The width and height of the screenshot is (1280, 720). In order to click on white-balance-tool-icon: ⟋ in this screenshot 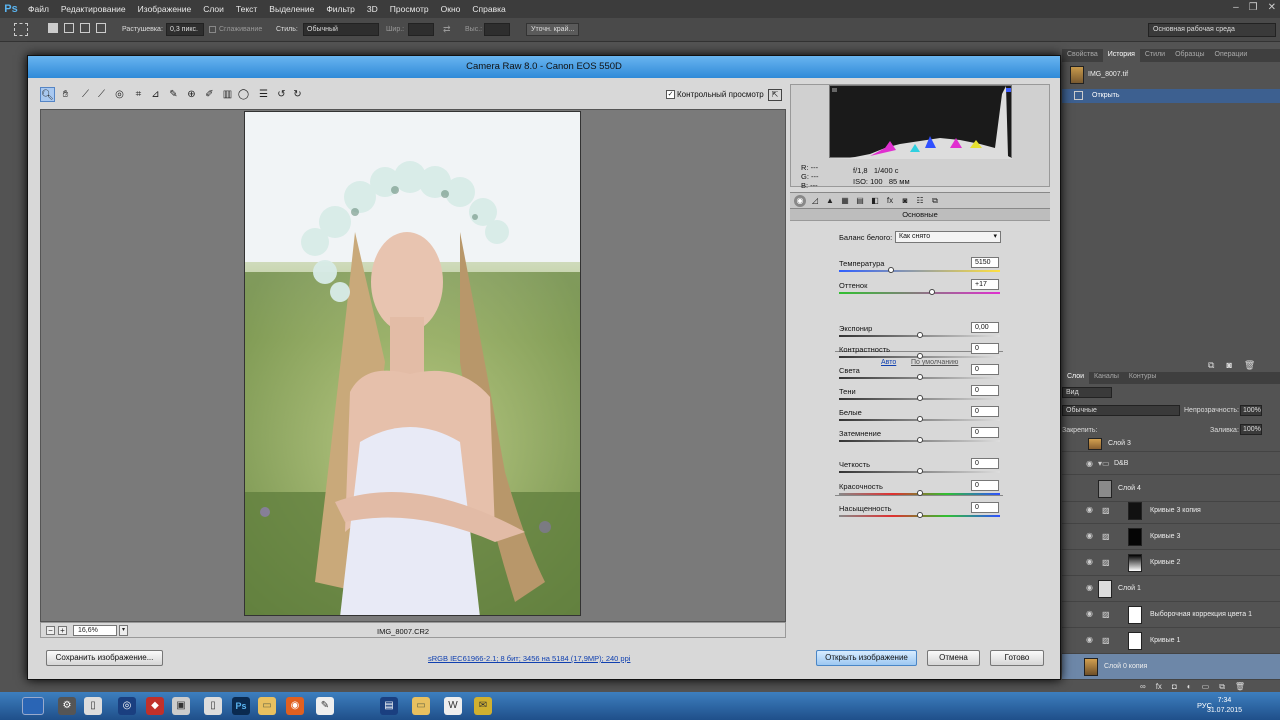, I will do `click(85, 94)`.